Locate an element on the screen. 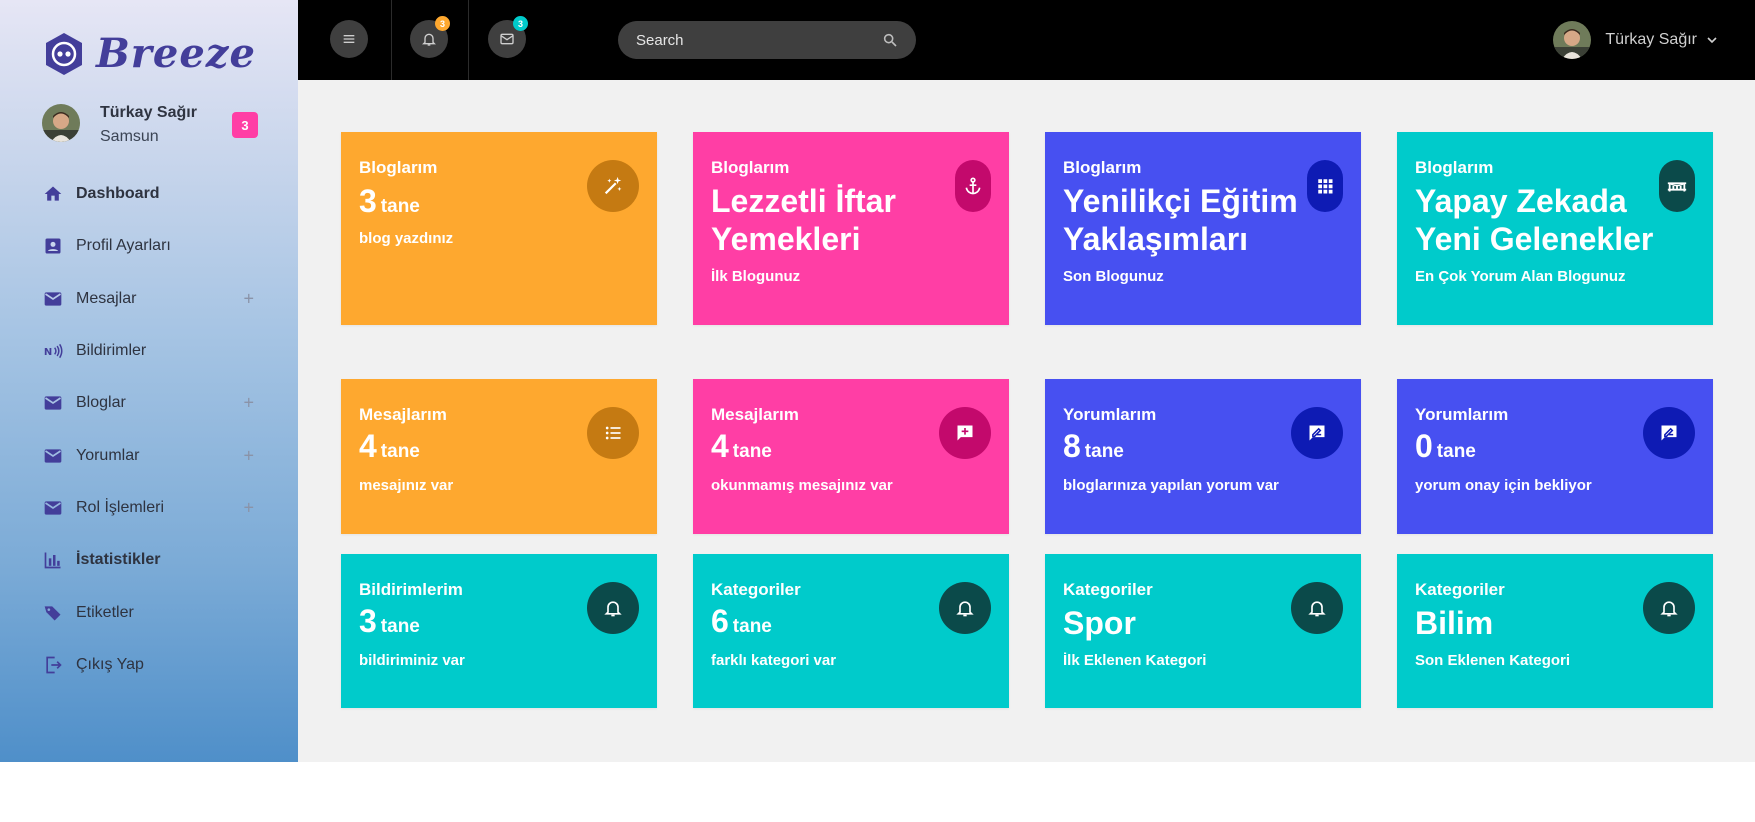 The width and height of the screenshot is (1755, 822). card-subtitle: blog yazdınız is located at coordinates (406, 238).